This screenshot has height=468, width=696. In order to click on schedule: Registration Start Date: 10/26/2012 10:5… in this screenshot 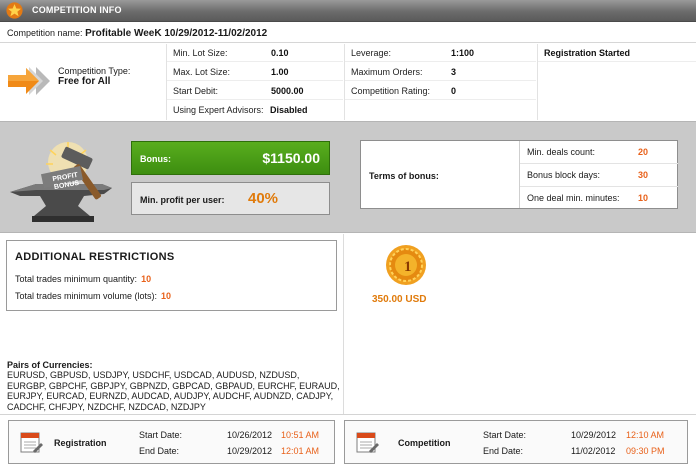, I will do `click(348, 441)`.